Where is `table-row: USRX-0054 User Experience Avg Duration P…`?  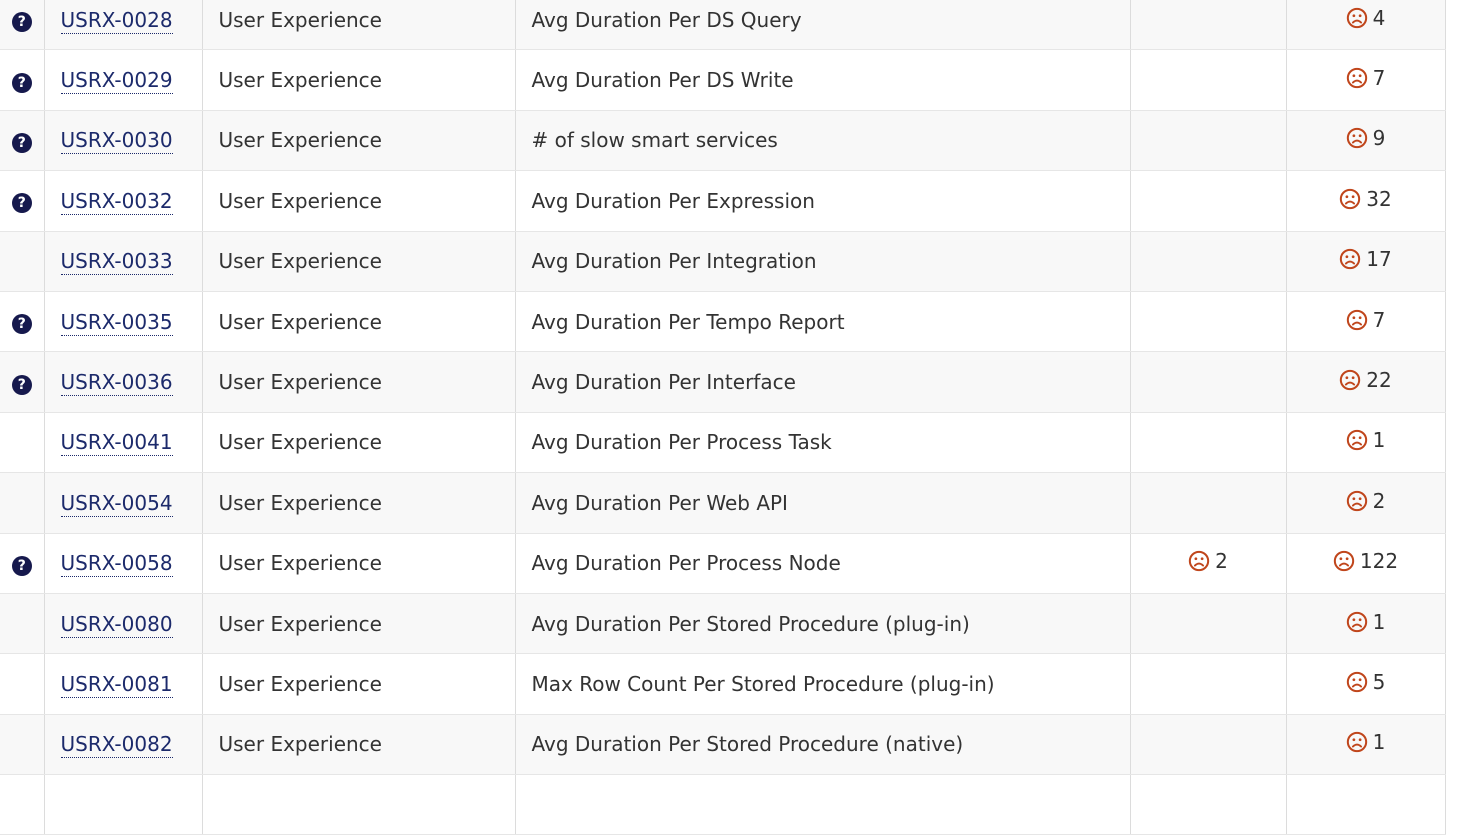
table-row: USRX-0054 User Experience Avg Duration P… is located at coordinates (723, 503).